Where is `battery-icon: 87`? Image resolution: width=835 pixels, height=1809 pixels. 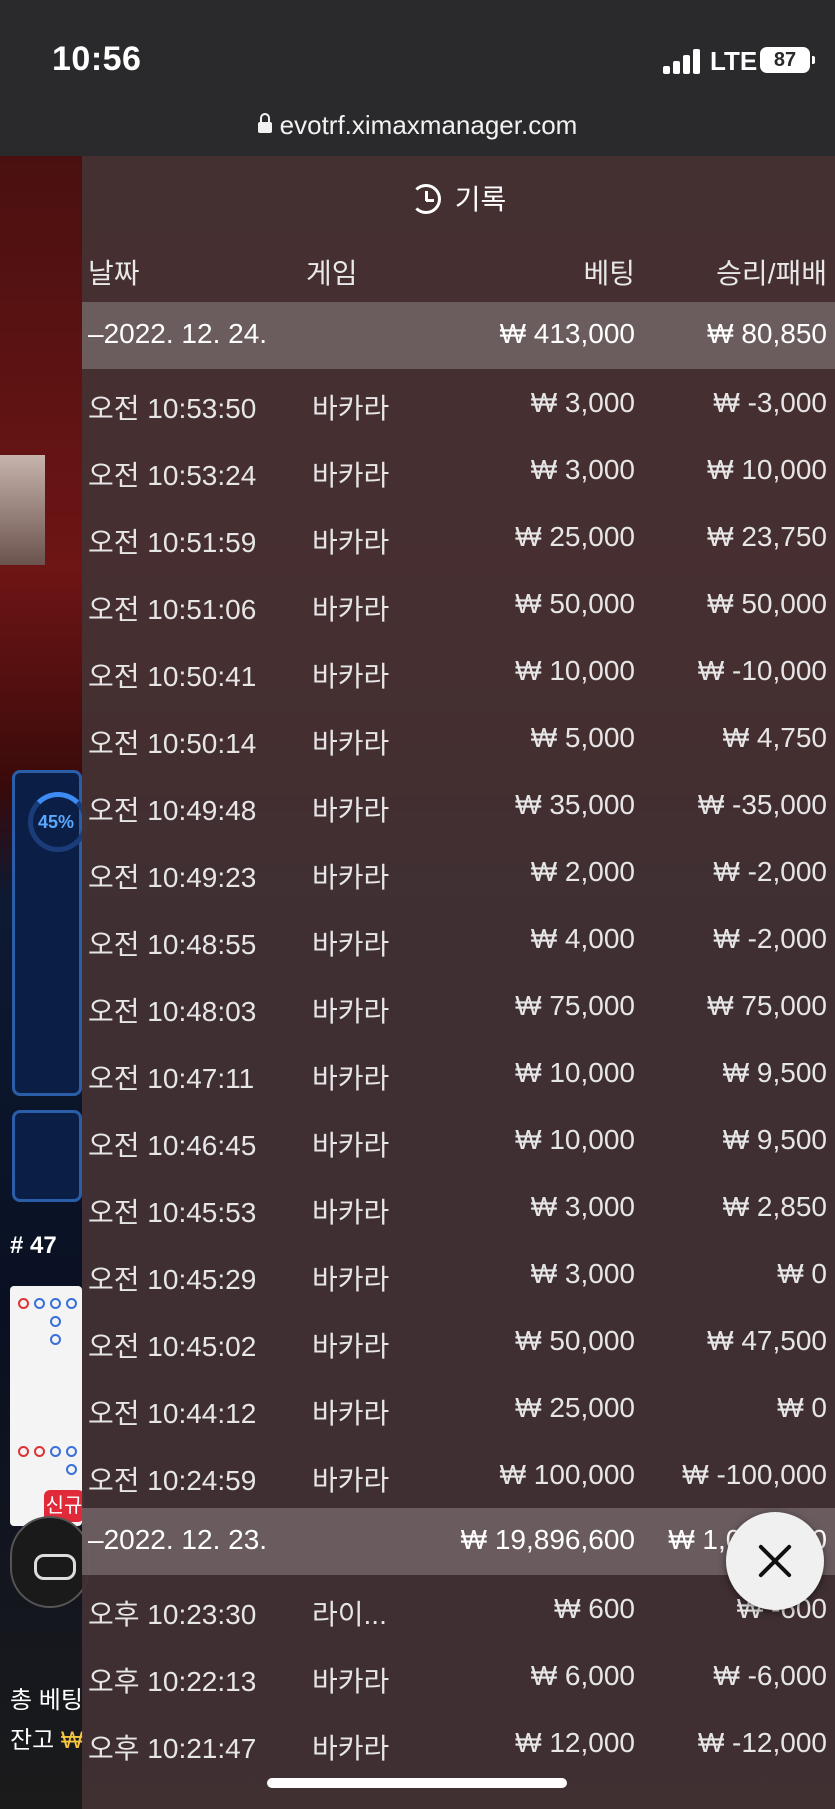 battery-icon: 87 is located at coordinates (787, 60).